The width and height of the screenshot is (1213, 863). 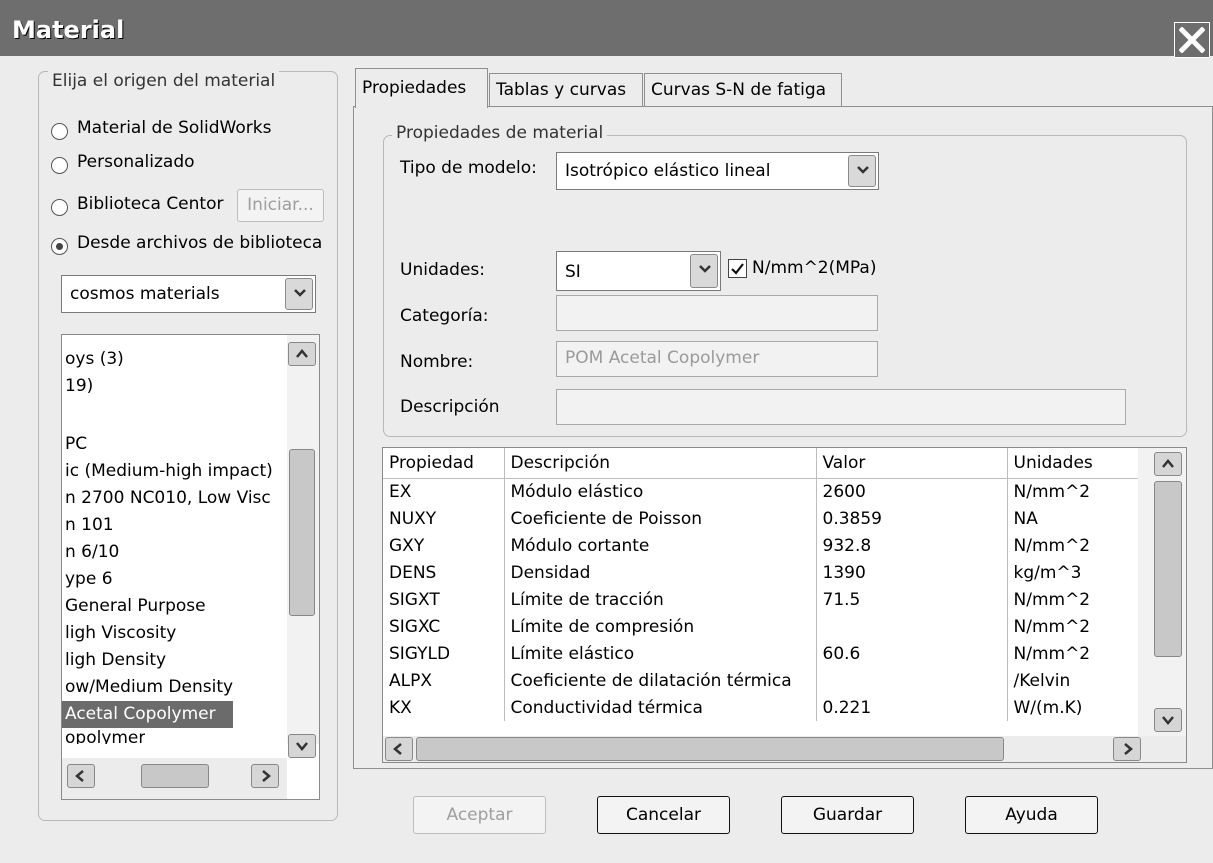 I want to click on save-button: Guardar, so click(x=847, y=815).